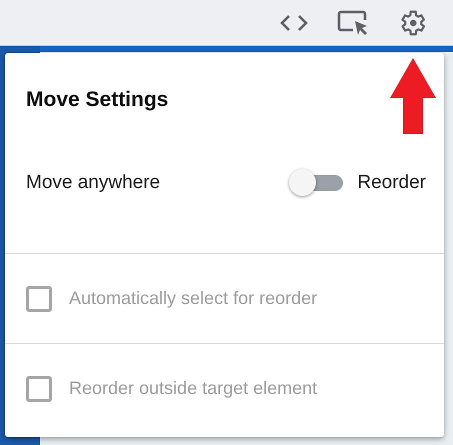  What do you see at coordinates (294, 22) in the screenshot?
I see `code-icon` at bounding box center [294, 22].